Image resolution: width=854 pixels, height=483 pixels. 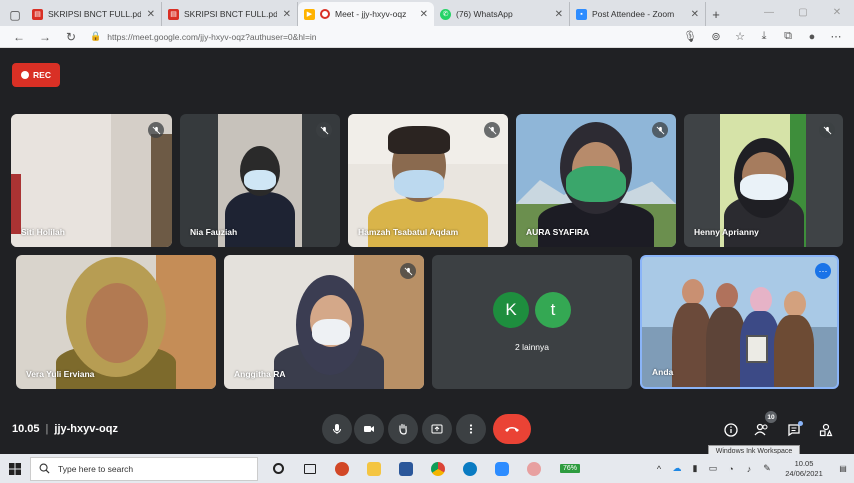 I want to click on chrome-icon, so click(x=438, y=469).